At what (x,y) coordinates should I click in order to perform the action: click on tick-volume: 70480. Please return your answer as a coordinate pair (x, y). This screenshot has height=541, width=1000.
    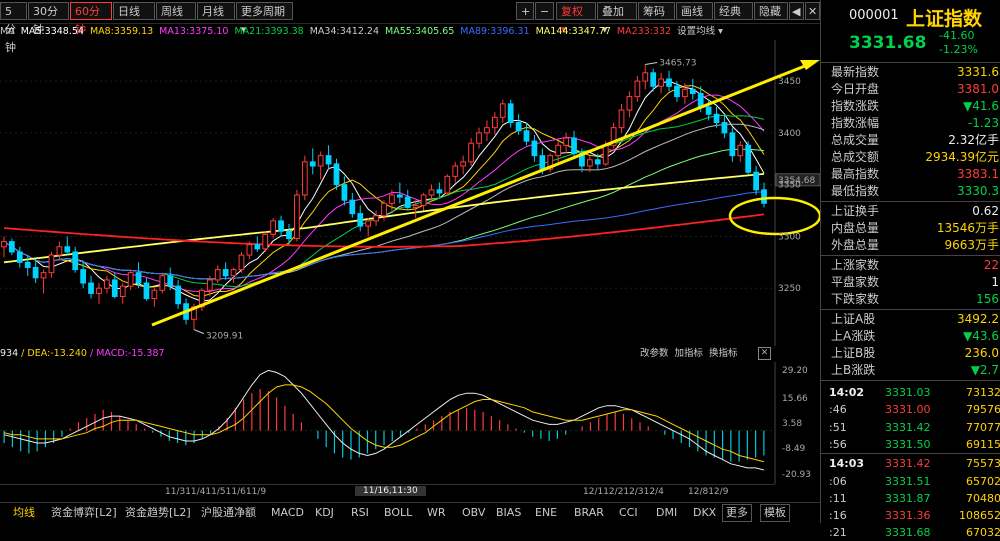
    Looking at the image, I should click on (983, 498).